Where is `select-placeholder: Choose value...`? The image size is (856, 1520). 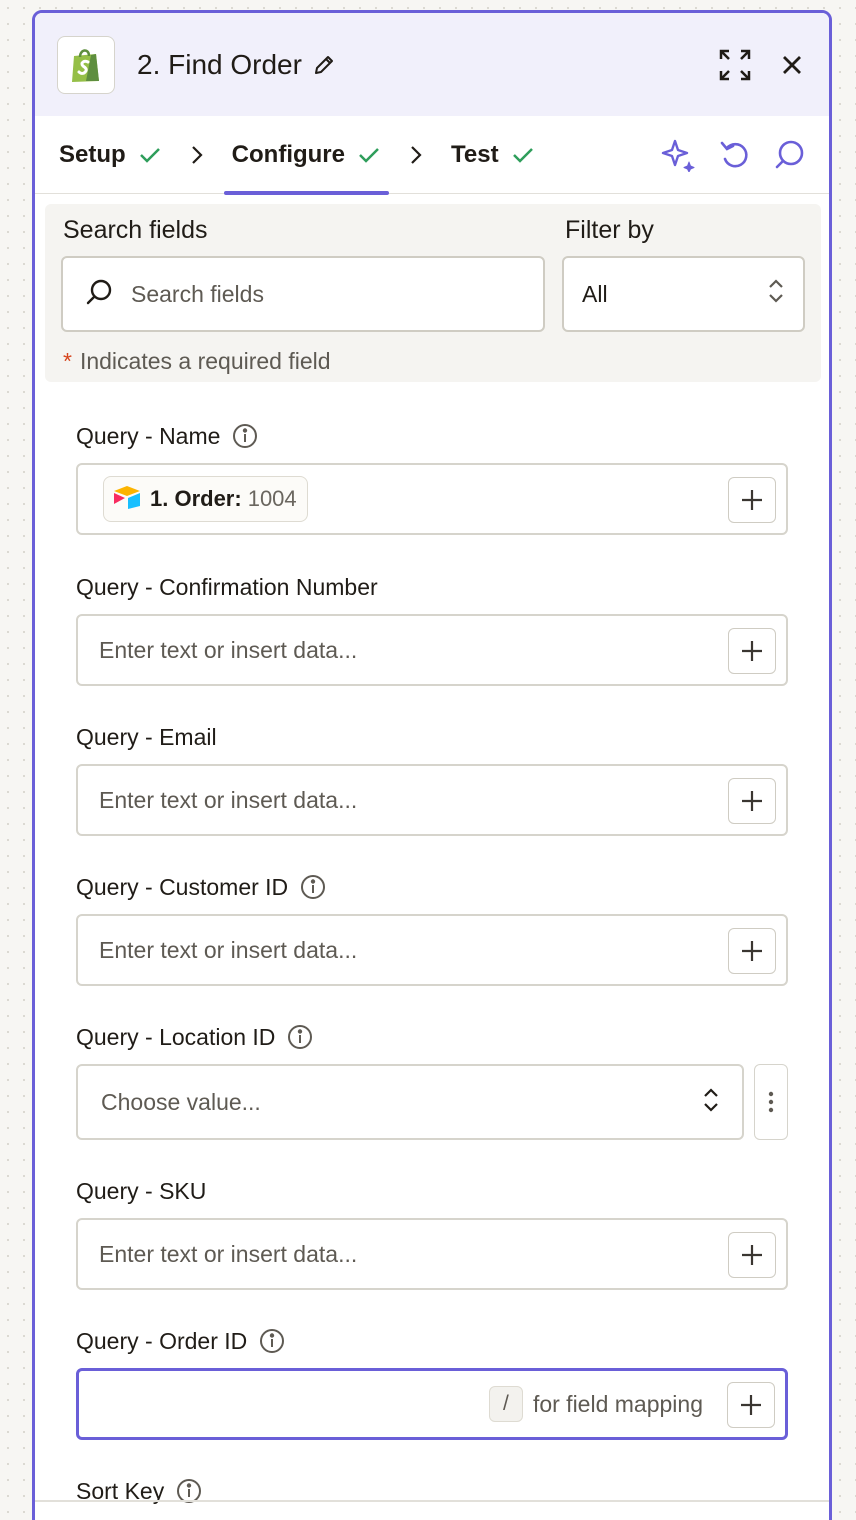 select-placeholder: Choose value... is located at coordinates (181, 1101).